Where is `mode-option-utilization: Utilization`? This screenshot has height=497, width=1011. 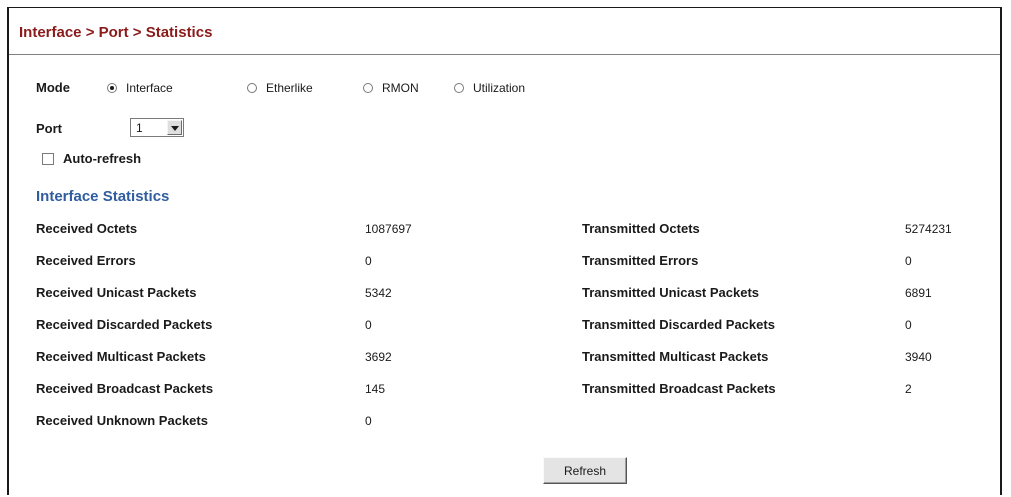 mode-option-utilization: Utilization is located at coordinates (489, 88).